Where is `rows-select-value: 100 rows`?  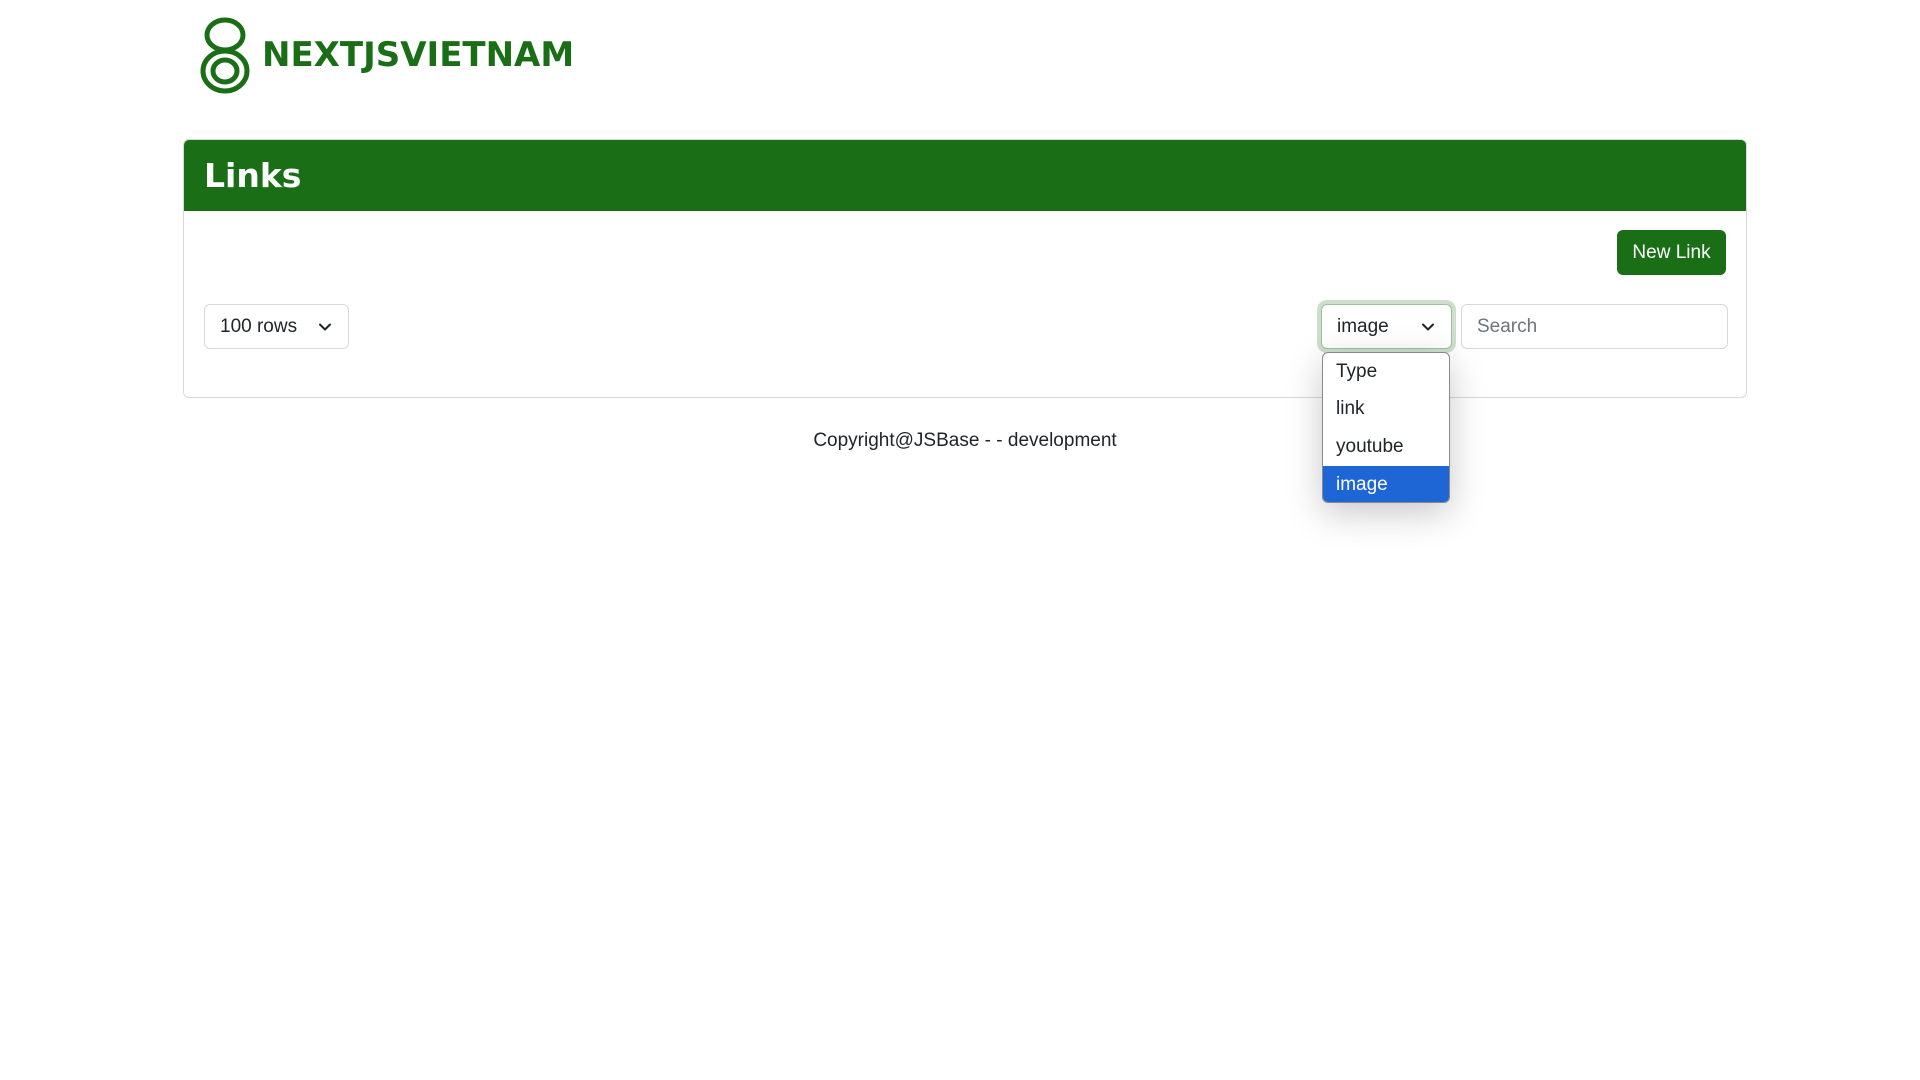
rows-select-value: 100 rows is located at coordinates (259, 326).